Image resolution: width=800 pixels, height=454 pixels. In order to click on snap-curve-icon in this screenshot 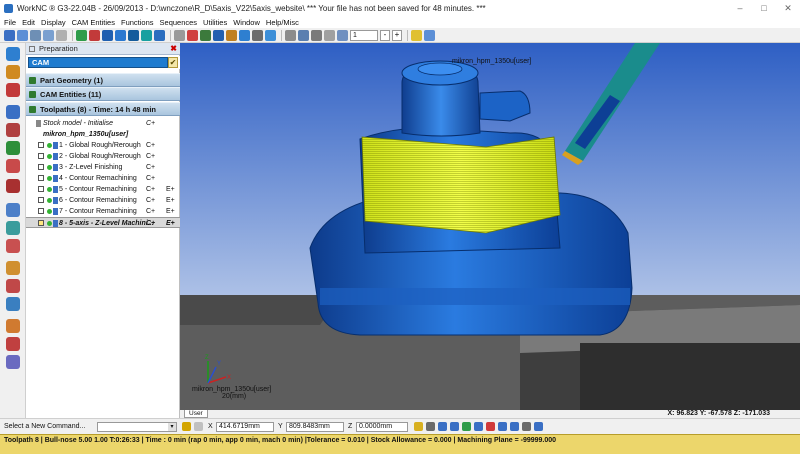, I will do `click(514, 426)`.